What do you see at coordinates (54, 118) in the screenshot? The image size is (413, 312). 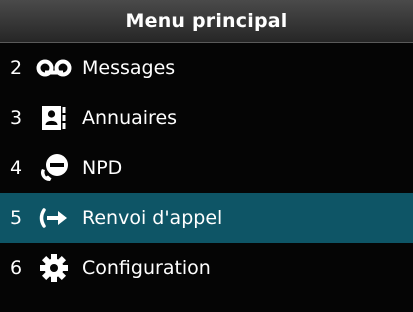 I see `address-book-icon` at bounding box center [54, 118].